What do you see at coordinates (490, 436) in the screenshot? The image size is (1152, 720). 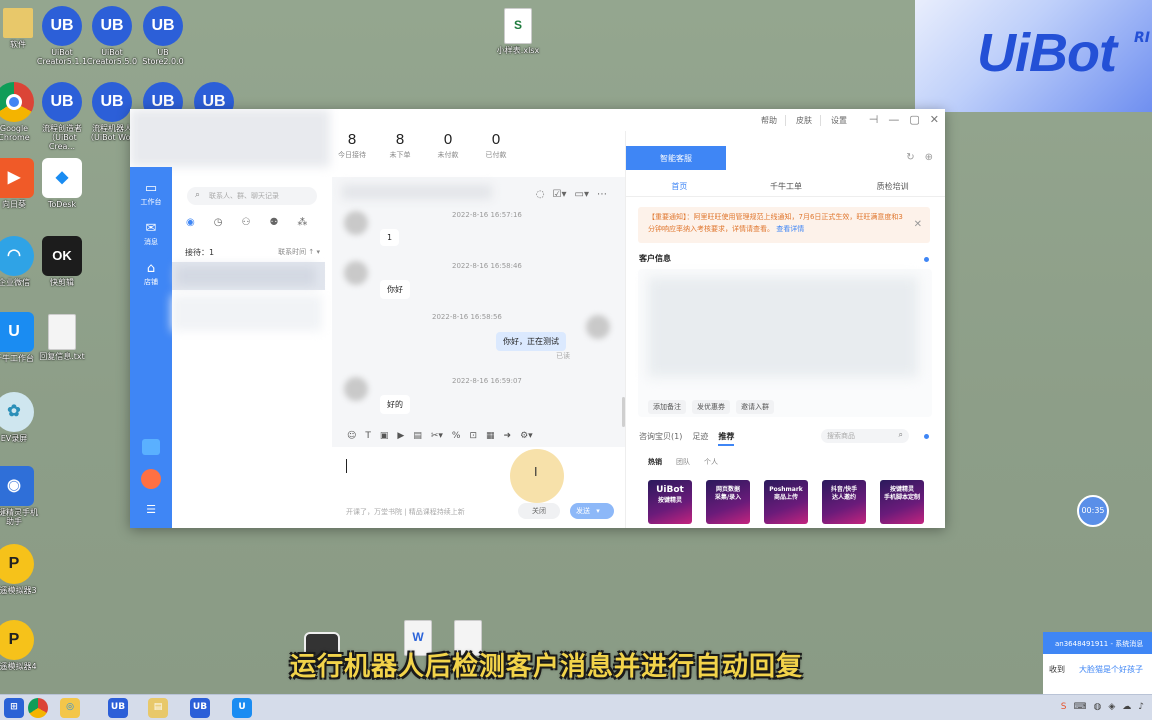 I see `clipboard-icon: ▦` at bounding box center [490, 436].